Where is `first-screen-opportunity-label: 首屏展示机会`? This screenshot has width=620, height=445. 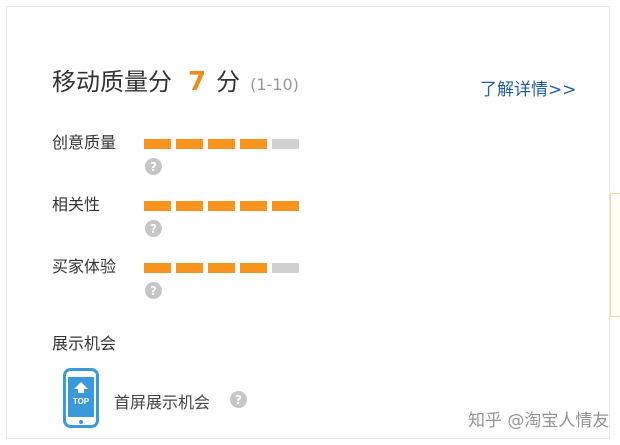
first-screen-opportunity-label: 首屏展示机会 is located at coordinates (162, 402).